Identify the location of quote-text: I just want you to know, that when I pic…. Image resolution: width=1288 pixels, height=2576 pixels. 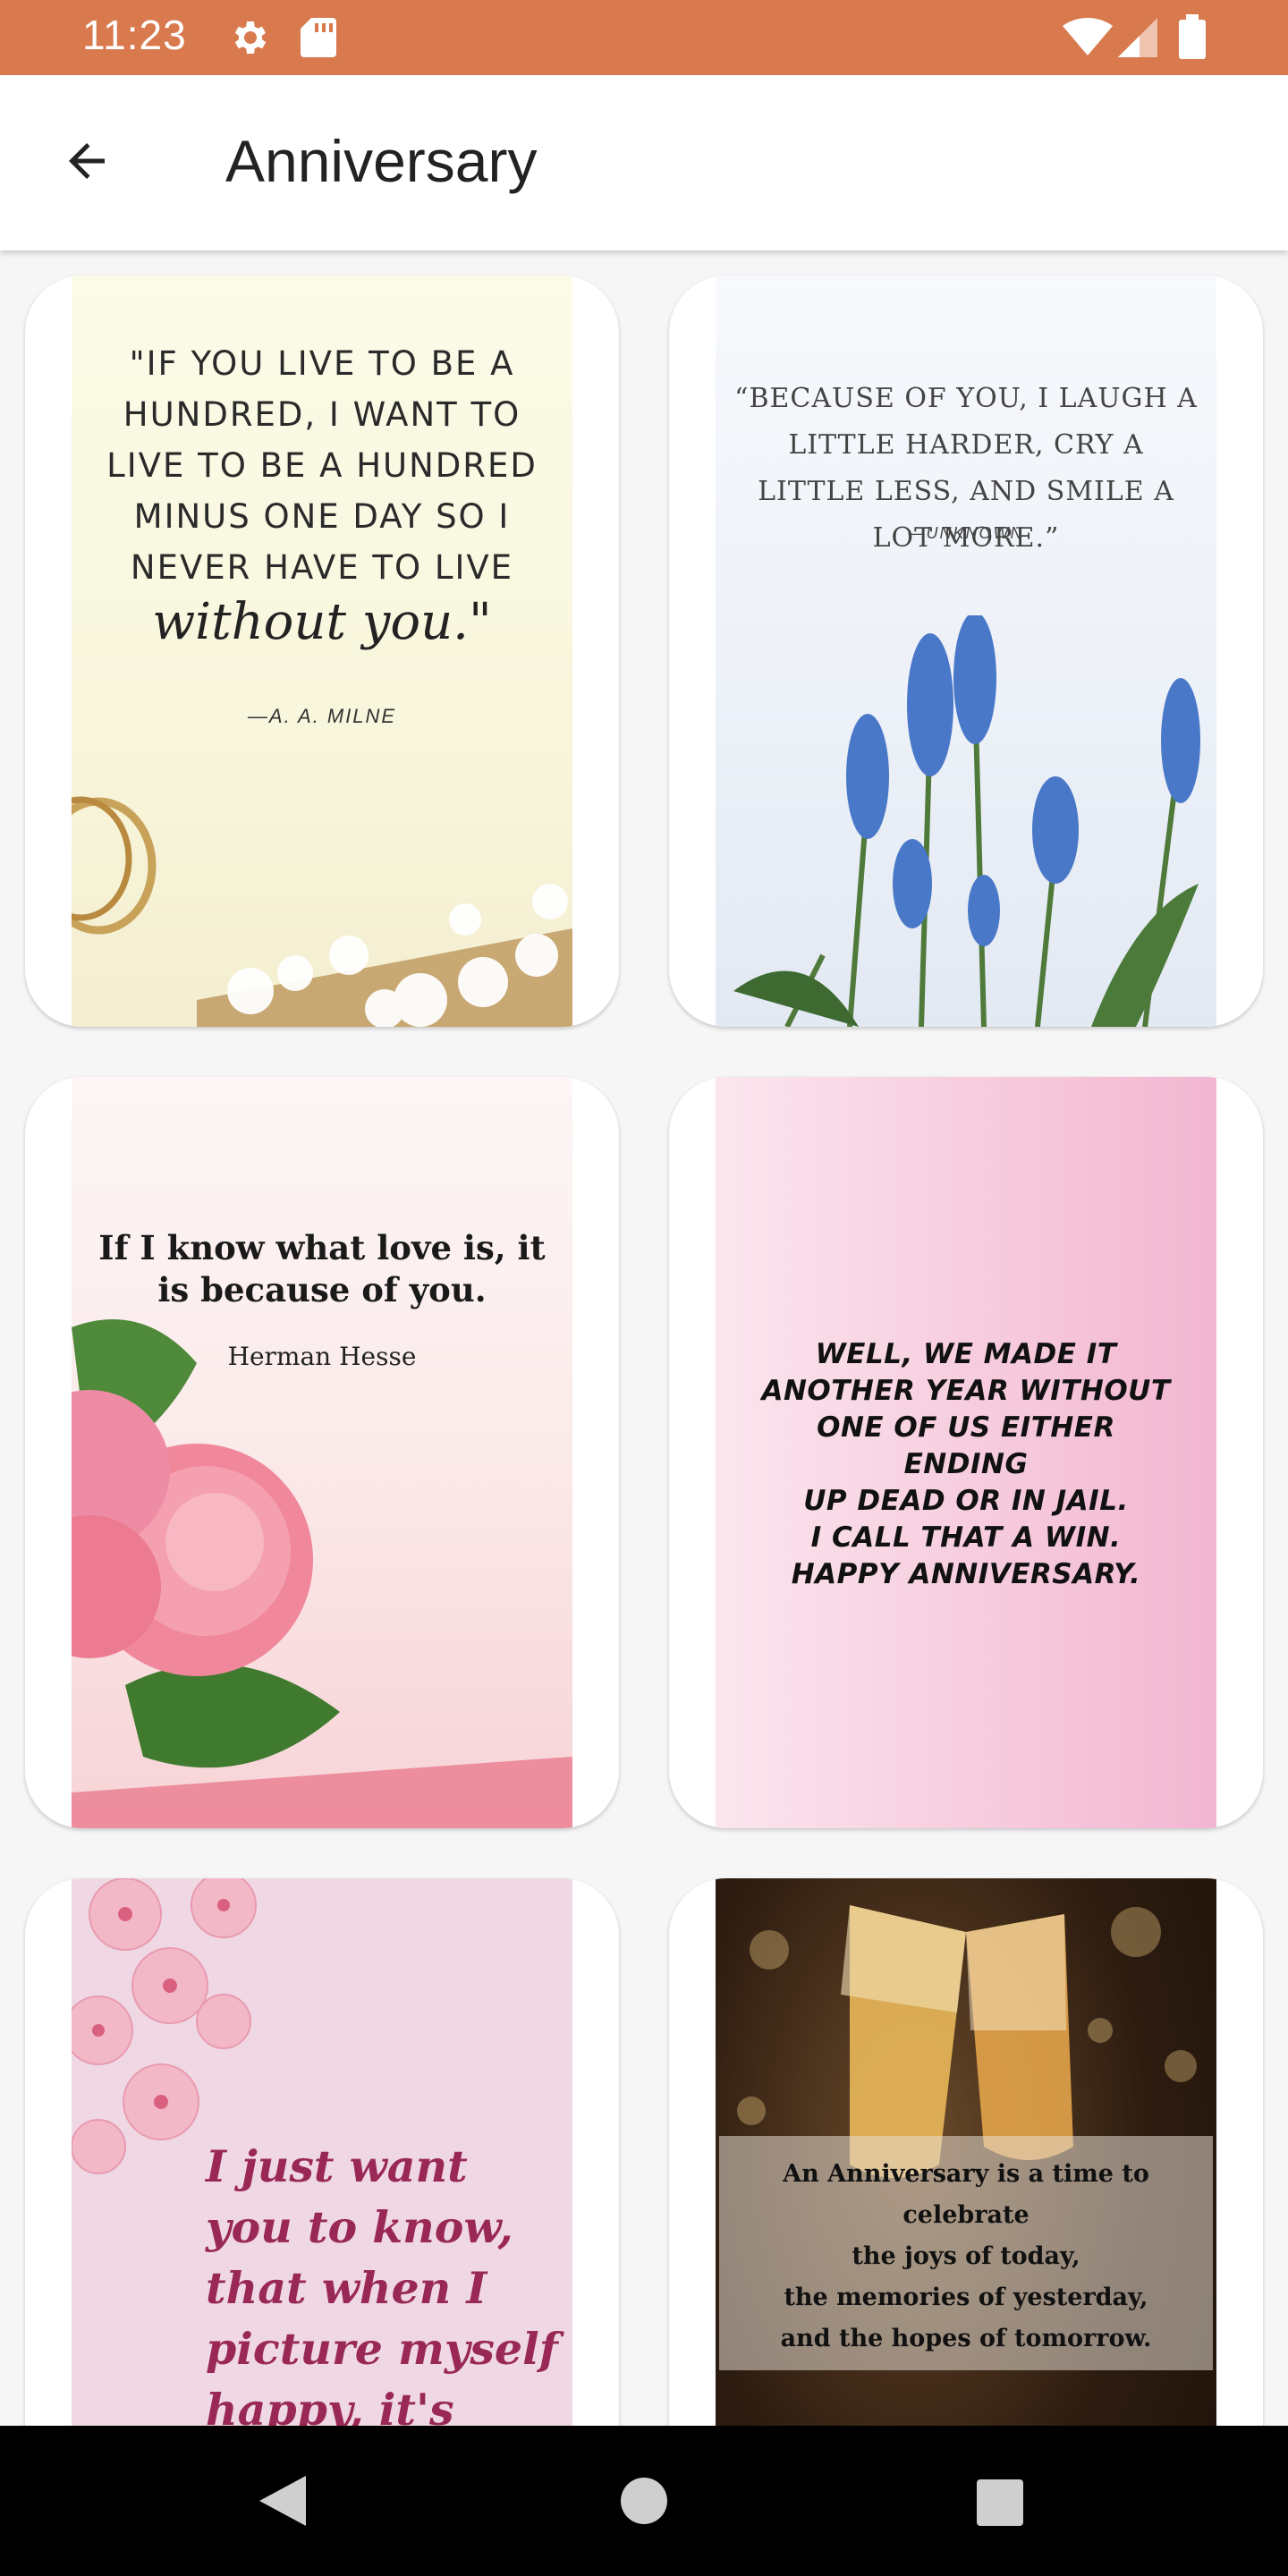
(382, 2283).